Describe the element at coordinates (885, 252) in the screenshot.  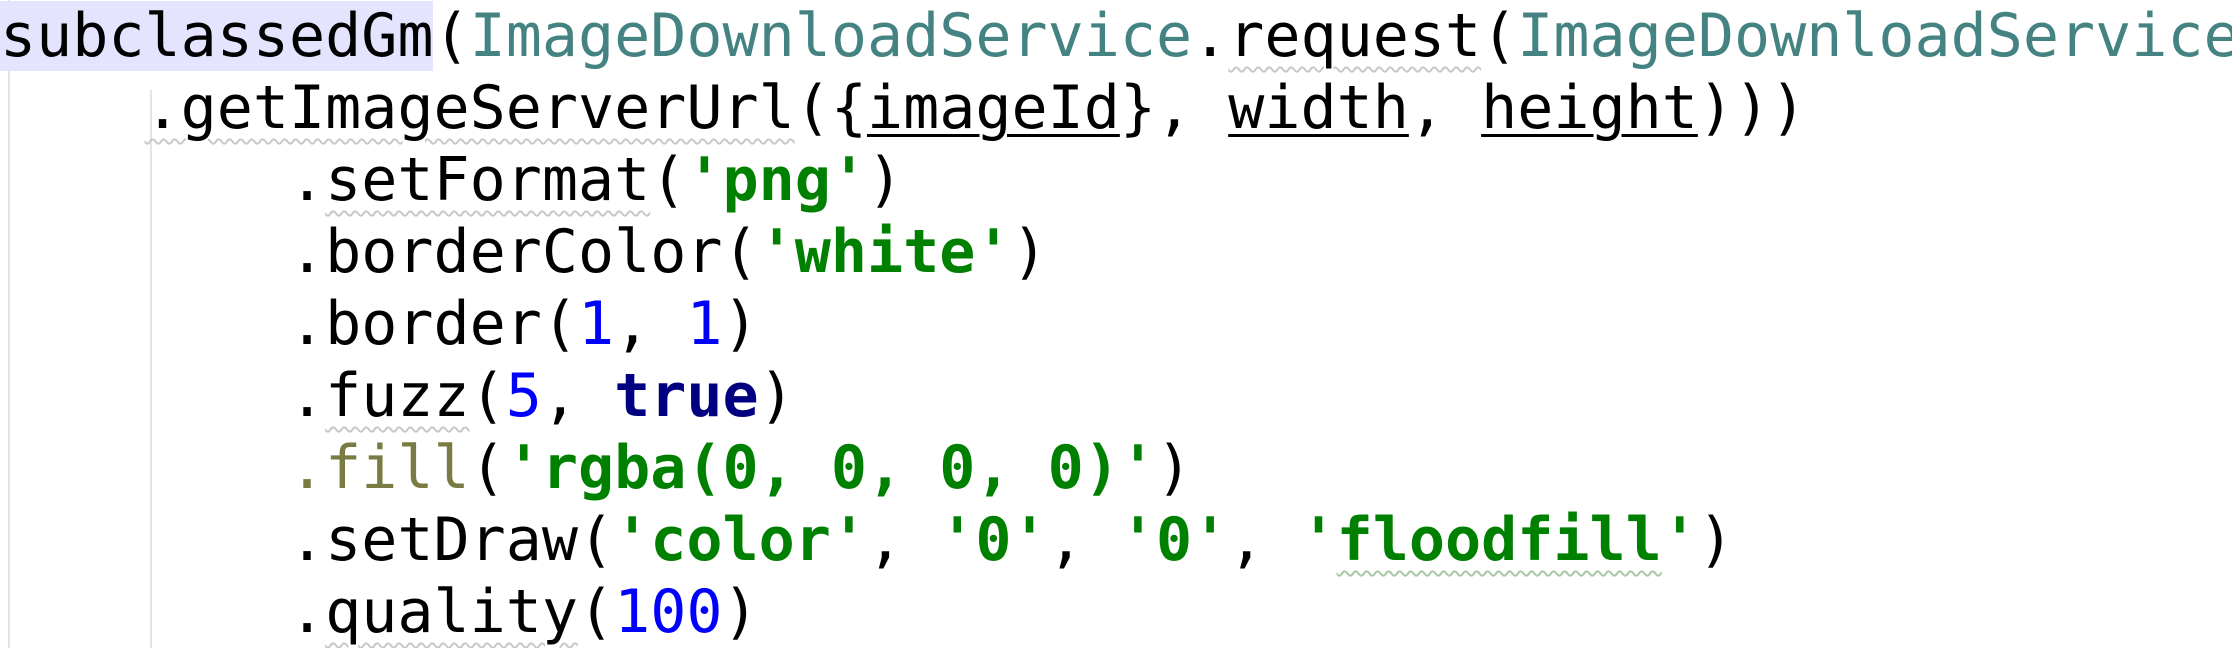
I see `string-white: 'white'` at that location.